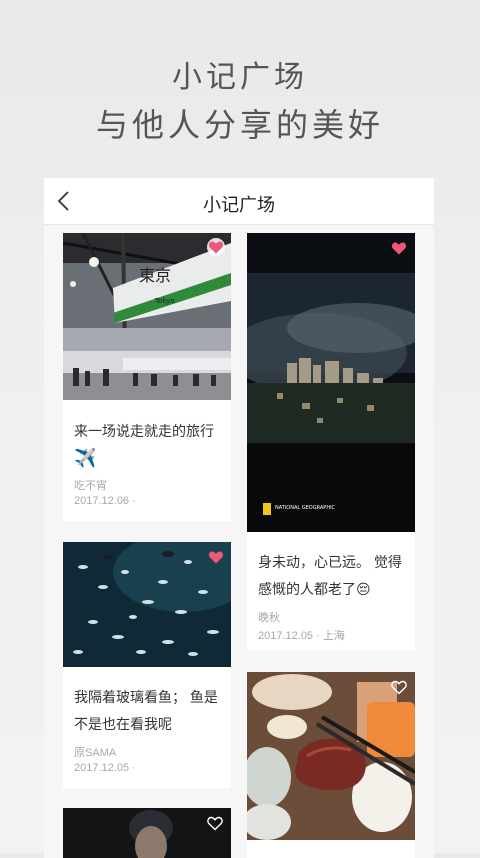 Image resolution: width=480 pixels, height=858 pixels. I want to click on airplane-emoji: ✈️, so click(85, 458).